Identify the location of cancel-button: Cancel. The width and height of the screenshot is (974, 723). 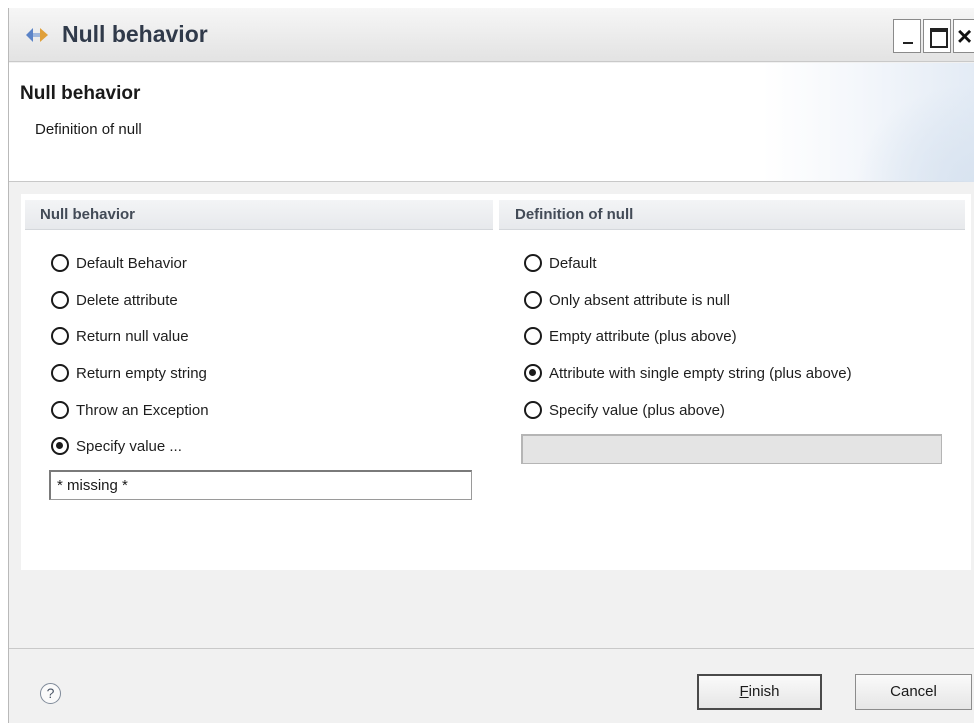
(913, 692).